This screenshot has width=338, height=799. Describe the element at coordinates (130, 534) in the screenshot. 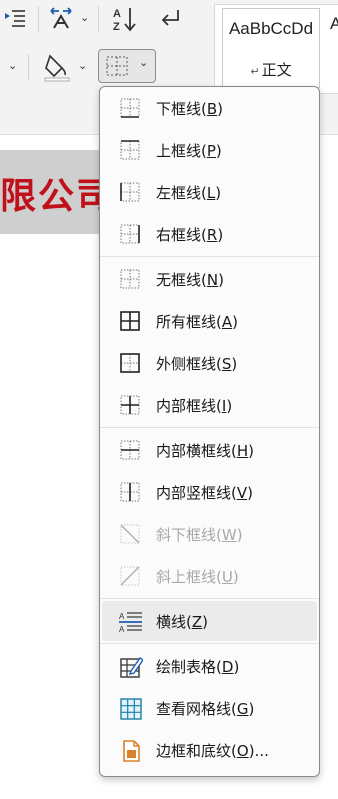

I see `diagonal-down-border-icon` at that location.